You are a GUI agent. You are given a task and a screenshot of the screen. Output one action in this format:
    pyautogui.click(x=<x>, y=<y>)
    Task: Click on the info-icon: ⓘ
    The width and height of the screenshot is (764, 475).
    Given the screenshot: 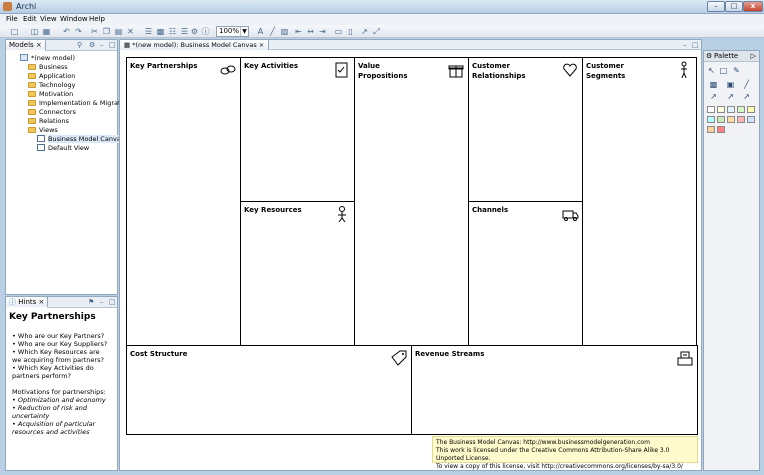 What is the action you would take?
    pyautogui.click(x=205, y=31)
    